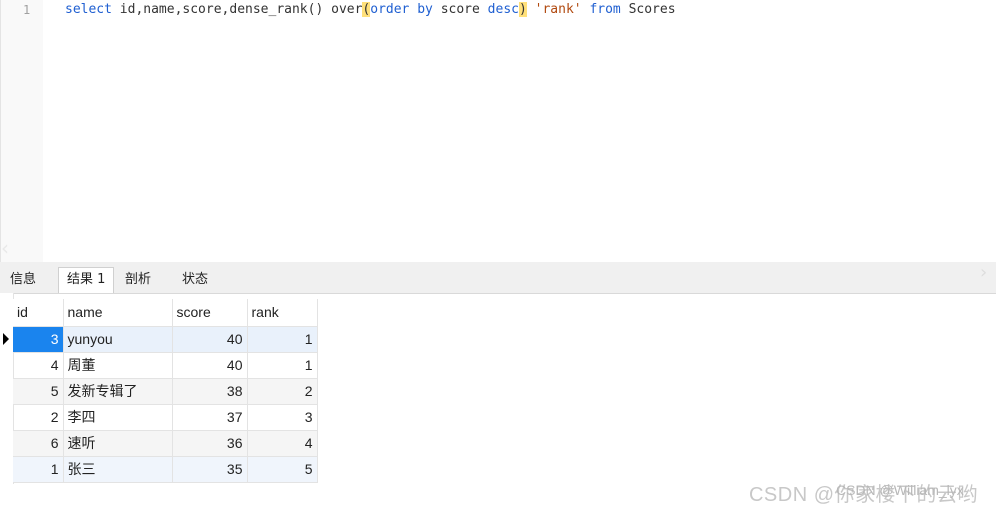  What do you see at coordinates (648, 9) in the screenshot?
I see `code-table-name: Scores` at bounding box center [648, 9].